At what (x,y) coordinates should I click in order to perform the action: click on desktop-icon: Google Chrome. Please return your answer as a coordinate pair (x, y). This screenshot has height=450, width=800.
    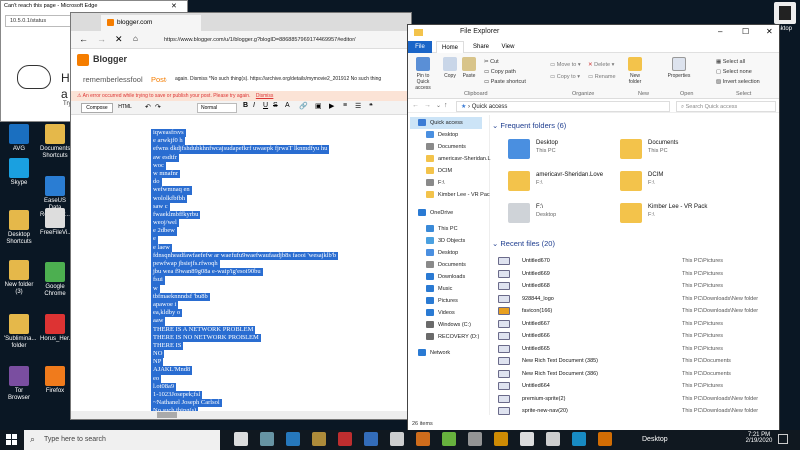
    Looking at the image, I should click on (55, 280).